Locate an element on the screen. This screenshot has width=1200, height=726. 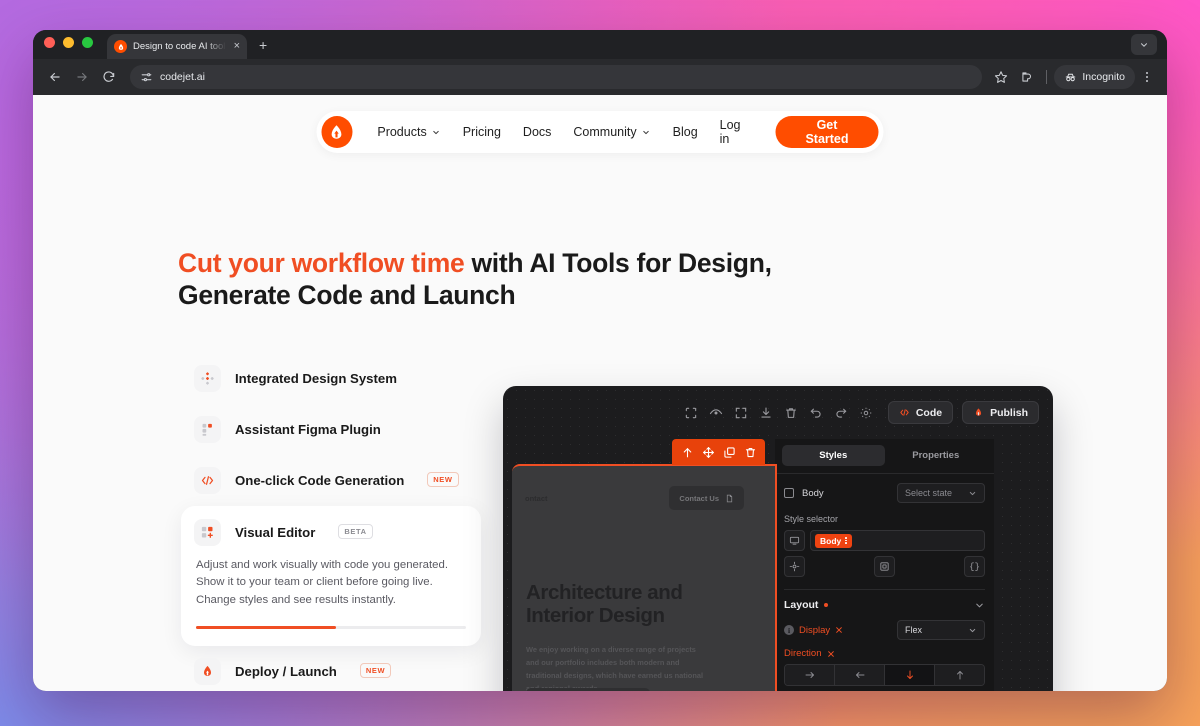
back-button is located at coordinates (55, 77).